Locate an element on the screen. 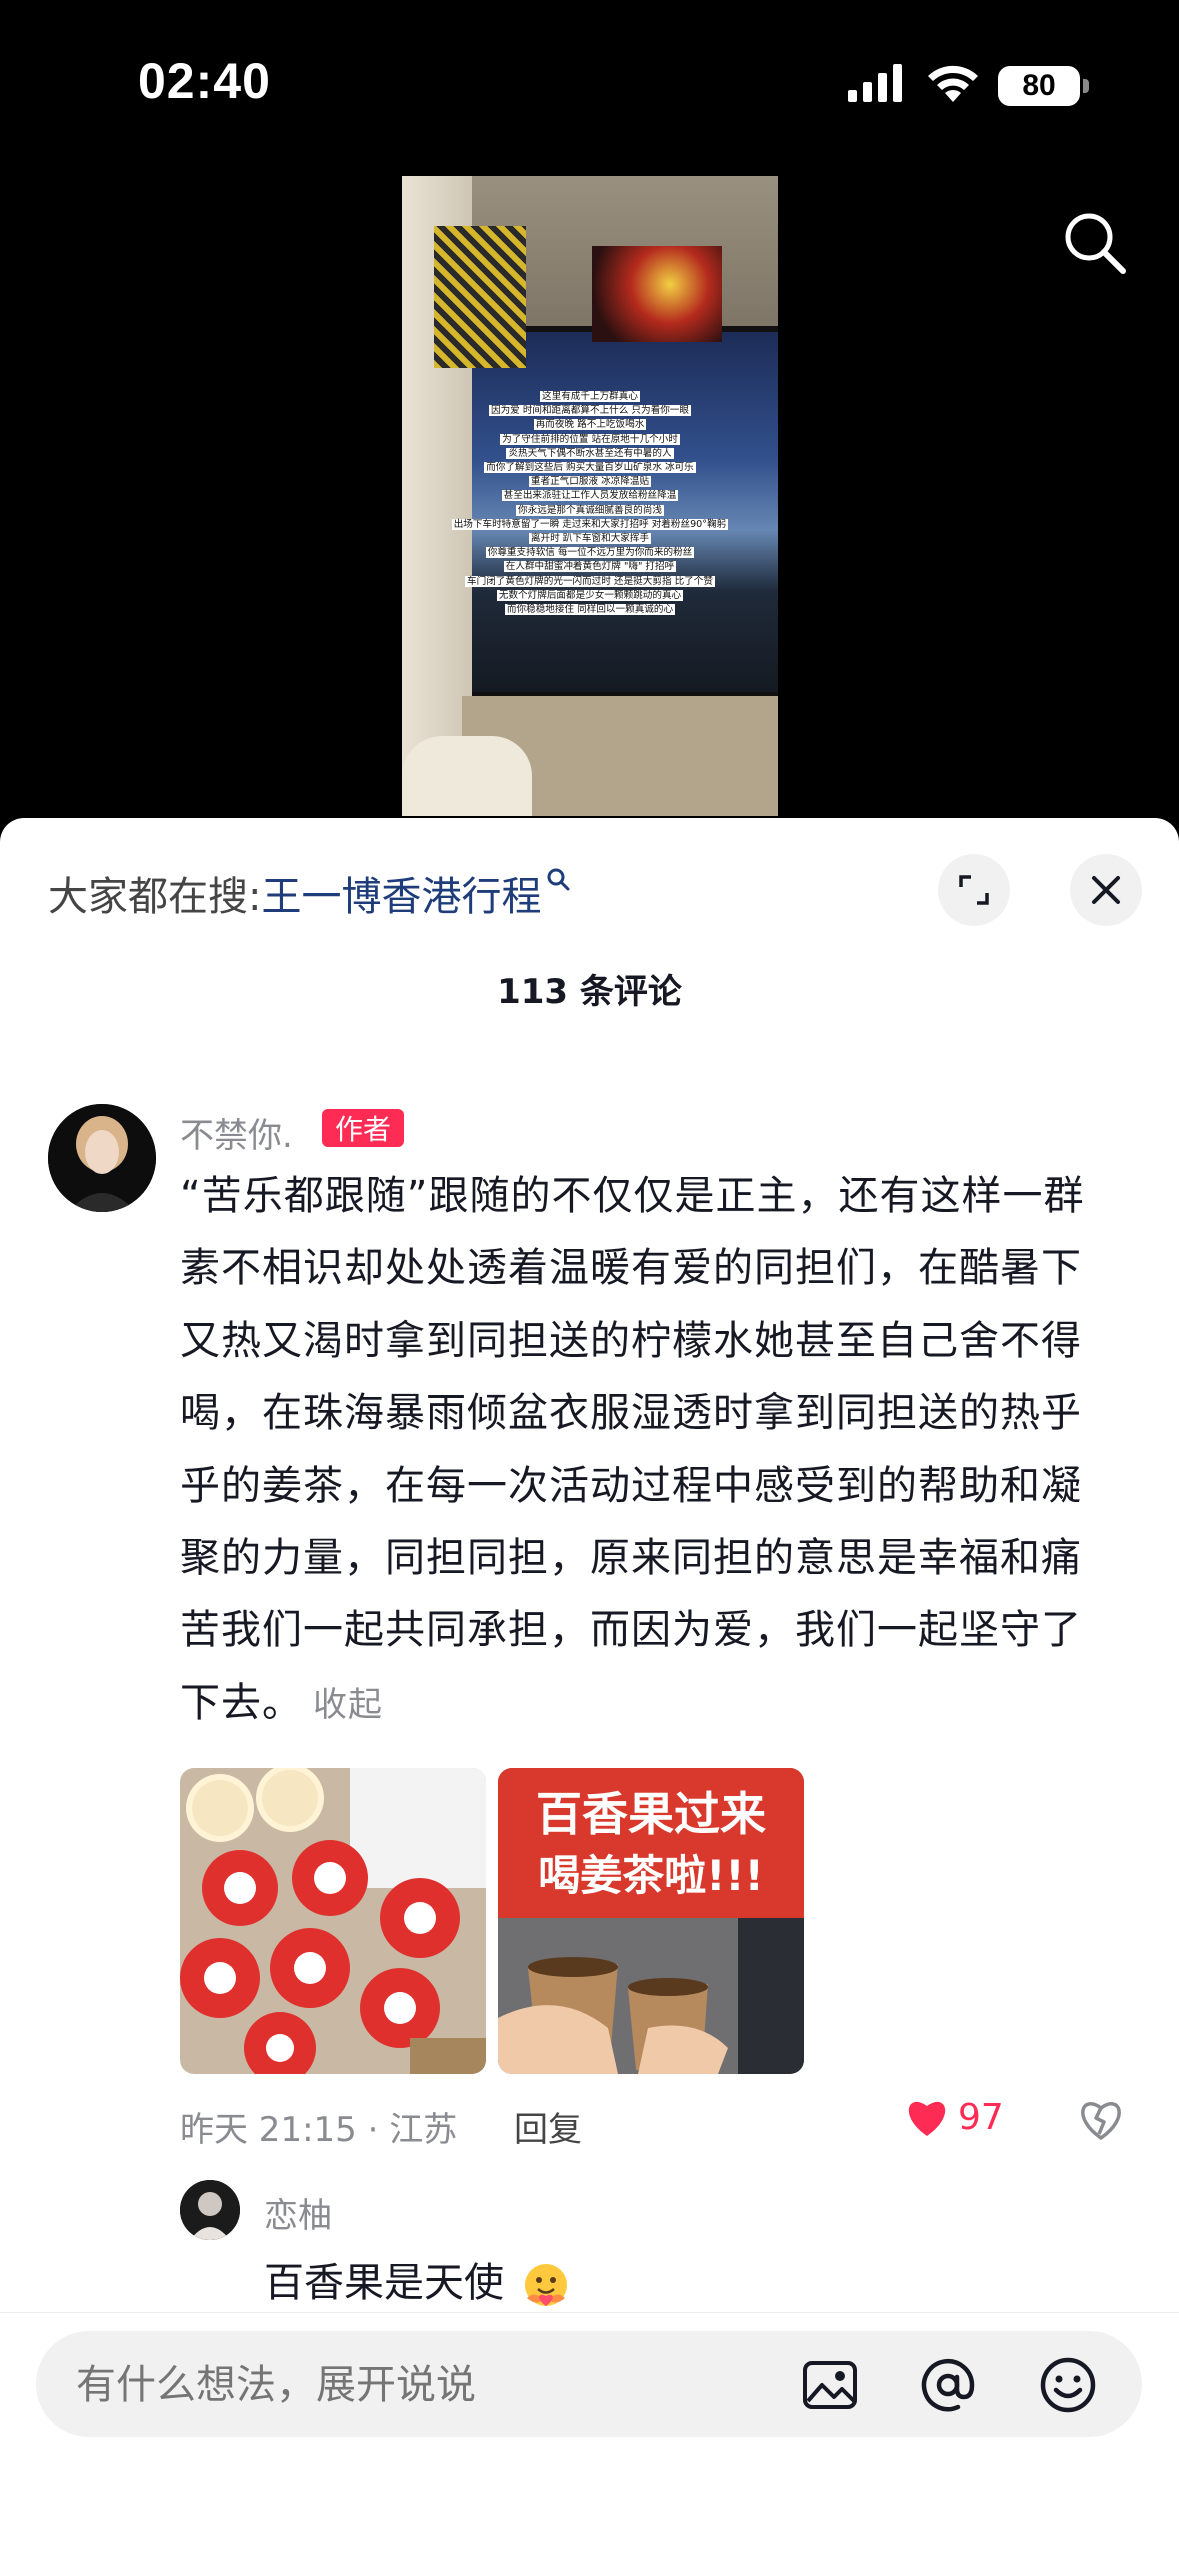  hot-search-prefix: 大家都在搜: is located at coordinates (155, 897).